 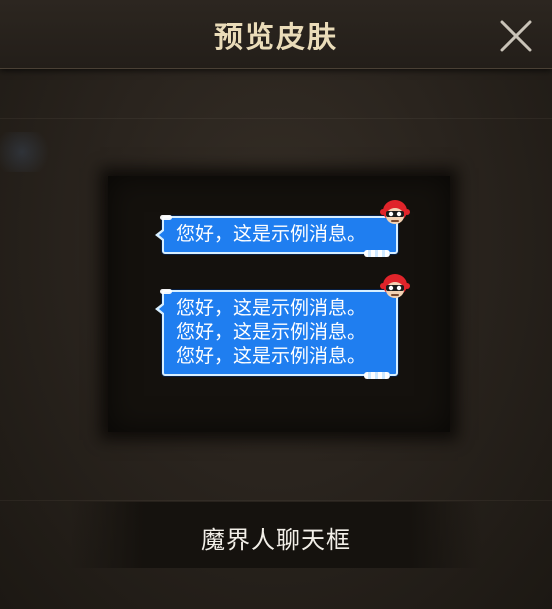 I want to click on page-title: 预览皮肤, so click(x=275, y=37).